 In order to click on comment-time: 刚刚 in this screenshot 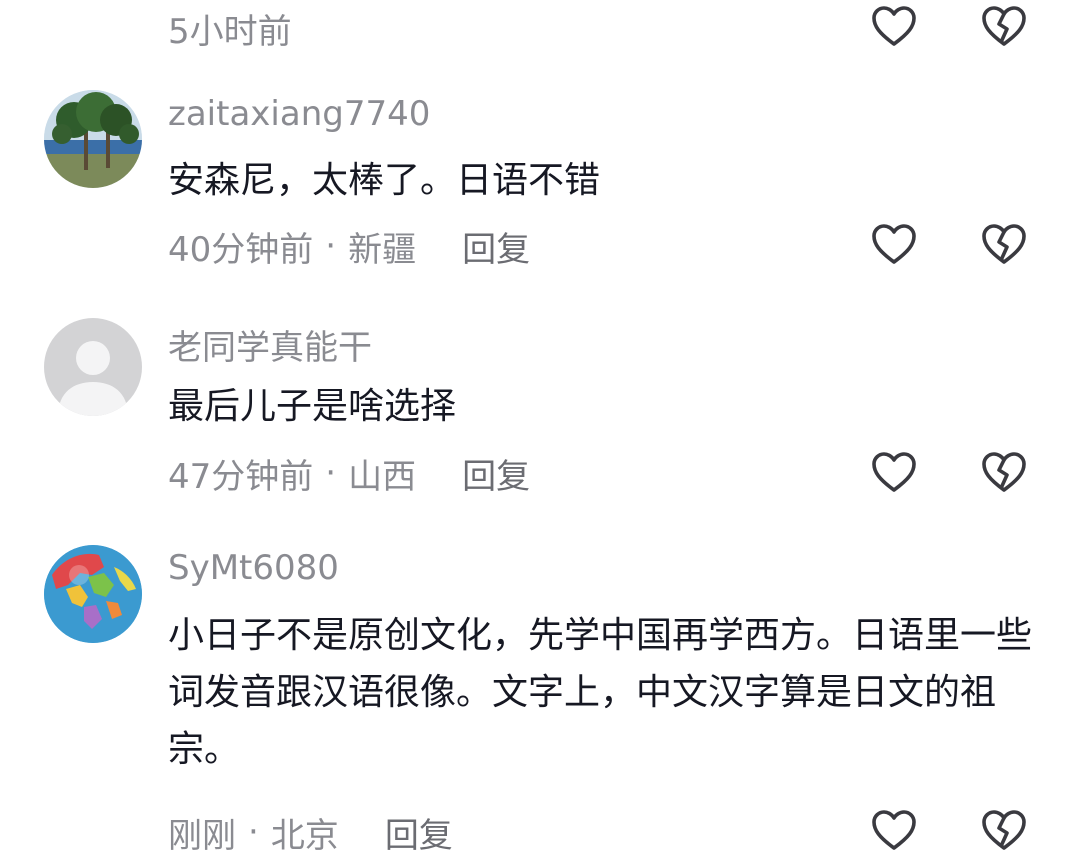, I will do `click(202, 835)`.